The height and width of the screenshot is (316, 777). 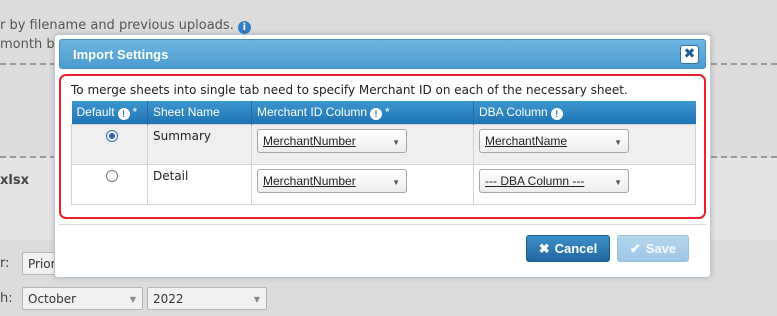 What do you see at coordinates (653, 248) in the screenshot?
I see `save-button: ✔ Save` at bounding box center [653, 248].